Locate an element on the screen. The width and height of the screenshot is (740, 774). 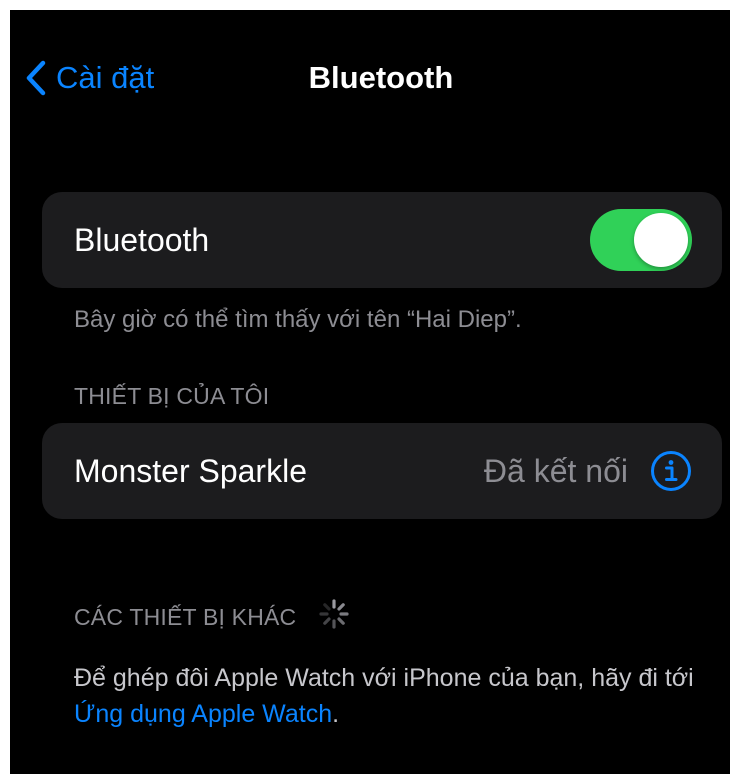
apple-watch-app-link: Ứng dụng Apple Watch is located at coordinates (203, 714).